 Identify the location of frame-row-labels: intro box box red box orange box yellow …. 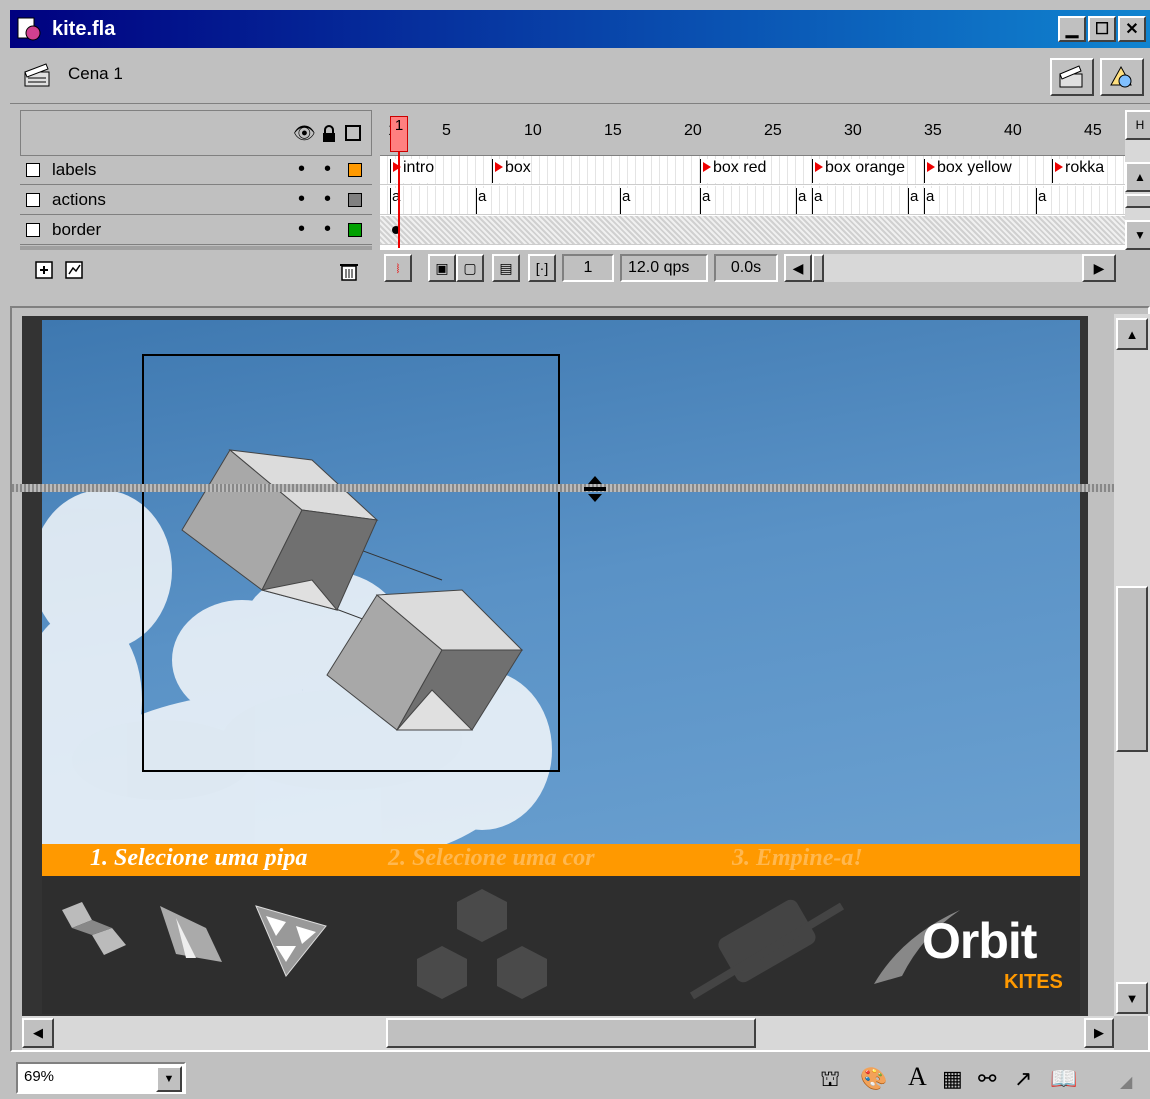
(752, 170).